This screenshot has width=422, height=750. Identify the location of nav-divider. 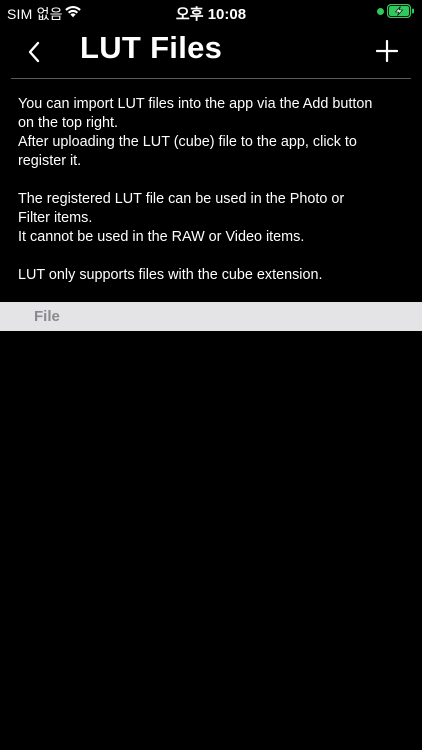
(211, 78).